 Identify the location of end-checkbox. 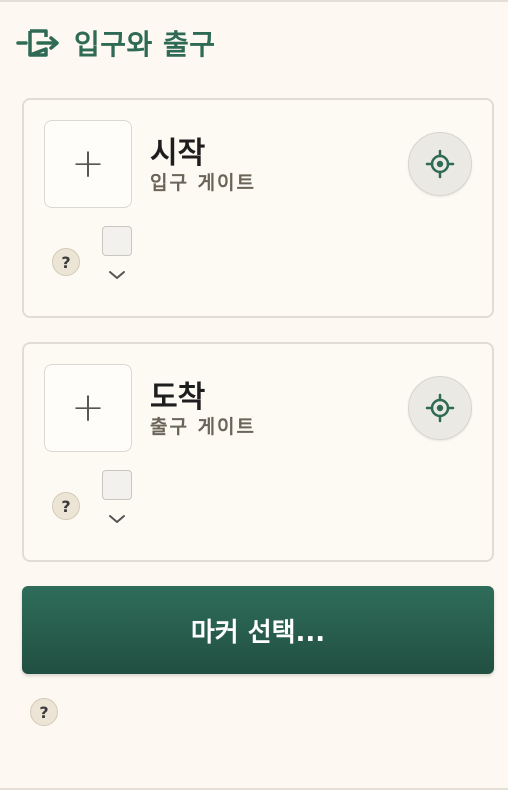
(117, 485).